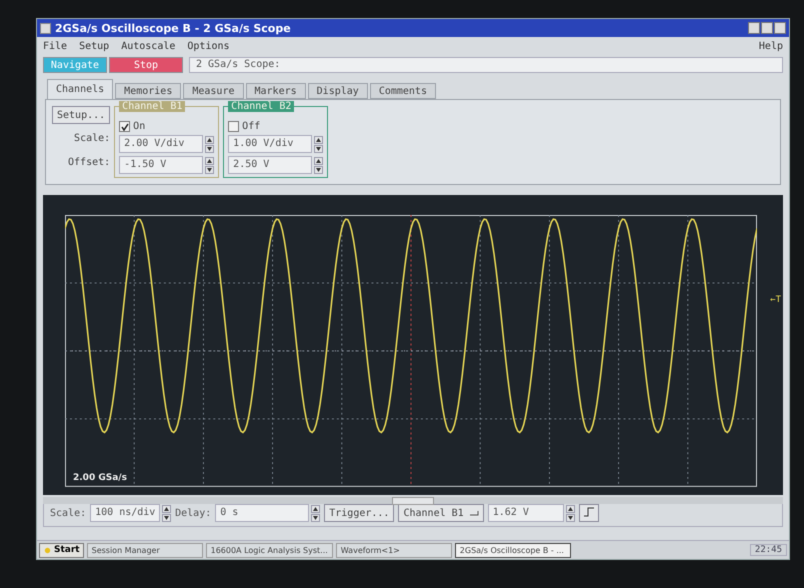 The width and height of the screenshot is (804, 588). I want to click on dropdown-icon, so click(474, 513).